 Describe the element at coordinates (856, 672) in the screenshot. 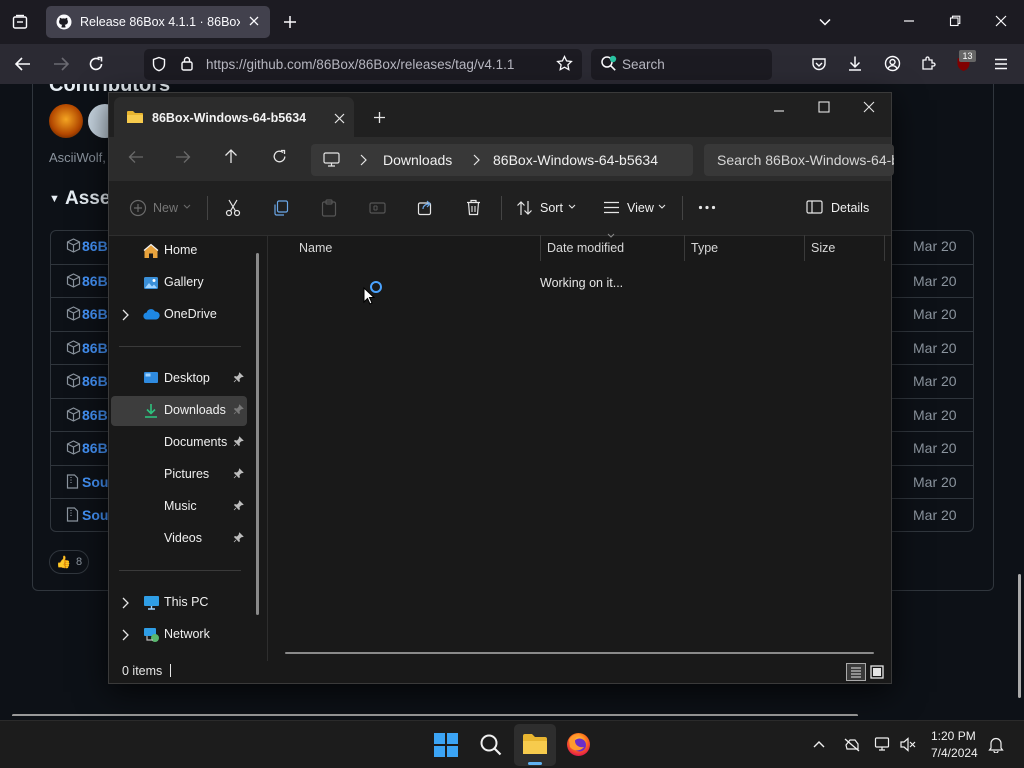

I see `details-view-toggle` at that location.